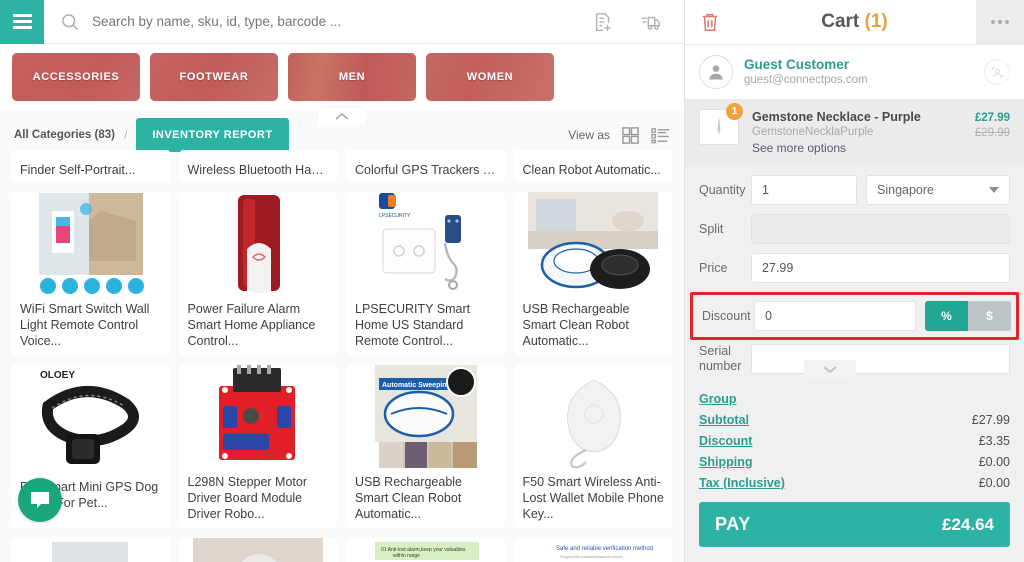  What do you see at coordinates (638, 22) in the screenshot?
I see `toolbar-actions` at bounding box center [638, 22].